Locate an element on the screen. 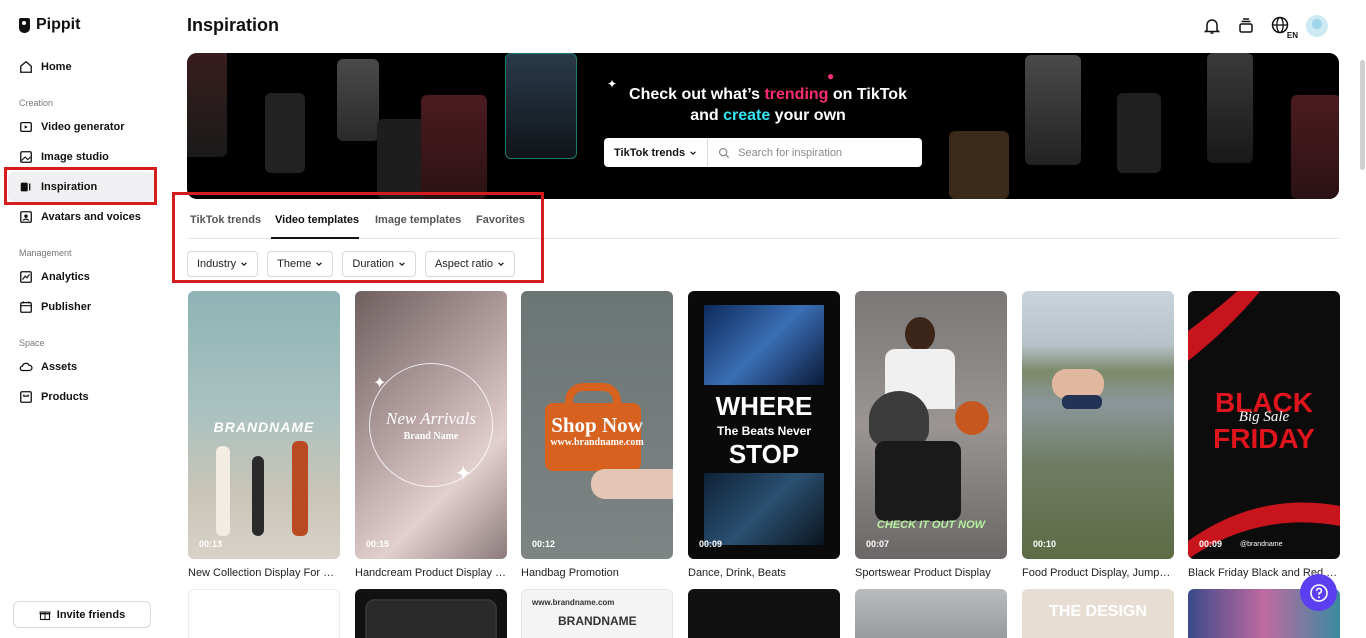 The width and height of the screenshot is (1366, 638). user-avatar is located at coordinates (1317, 26).